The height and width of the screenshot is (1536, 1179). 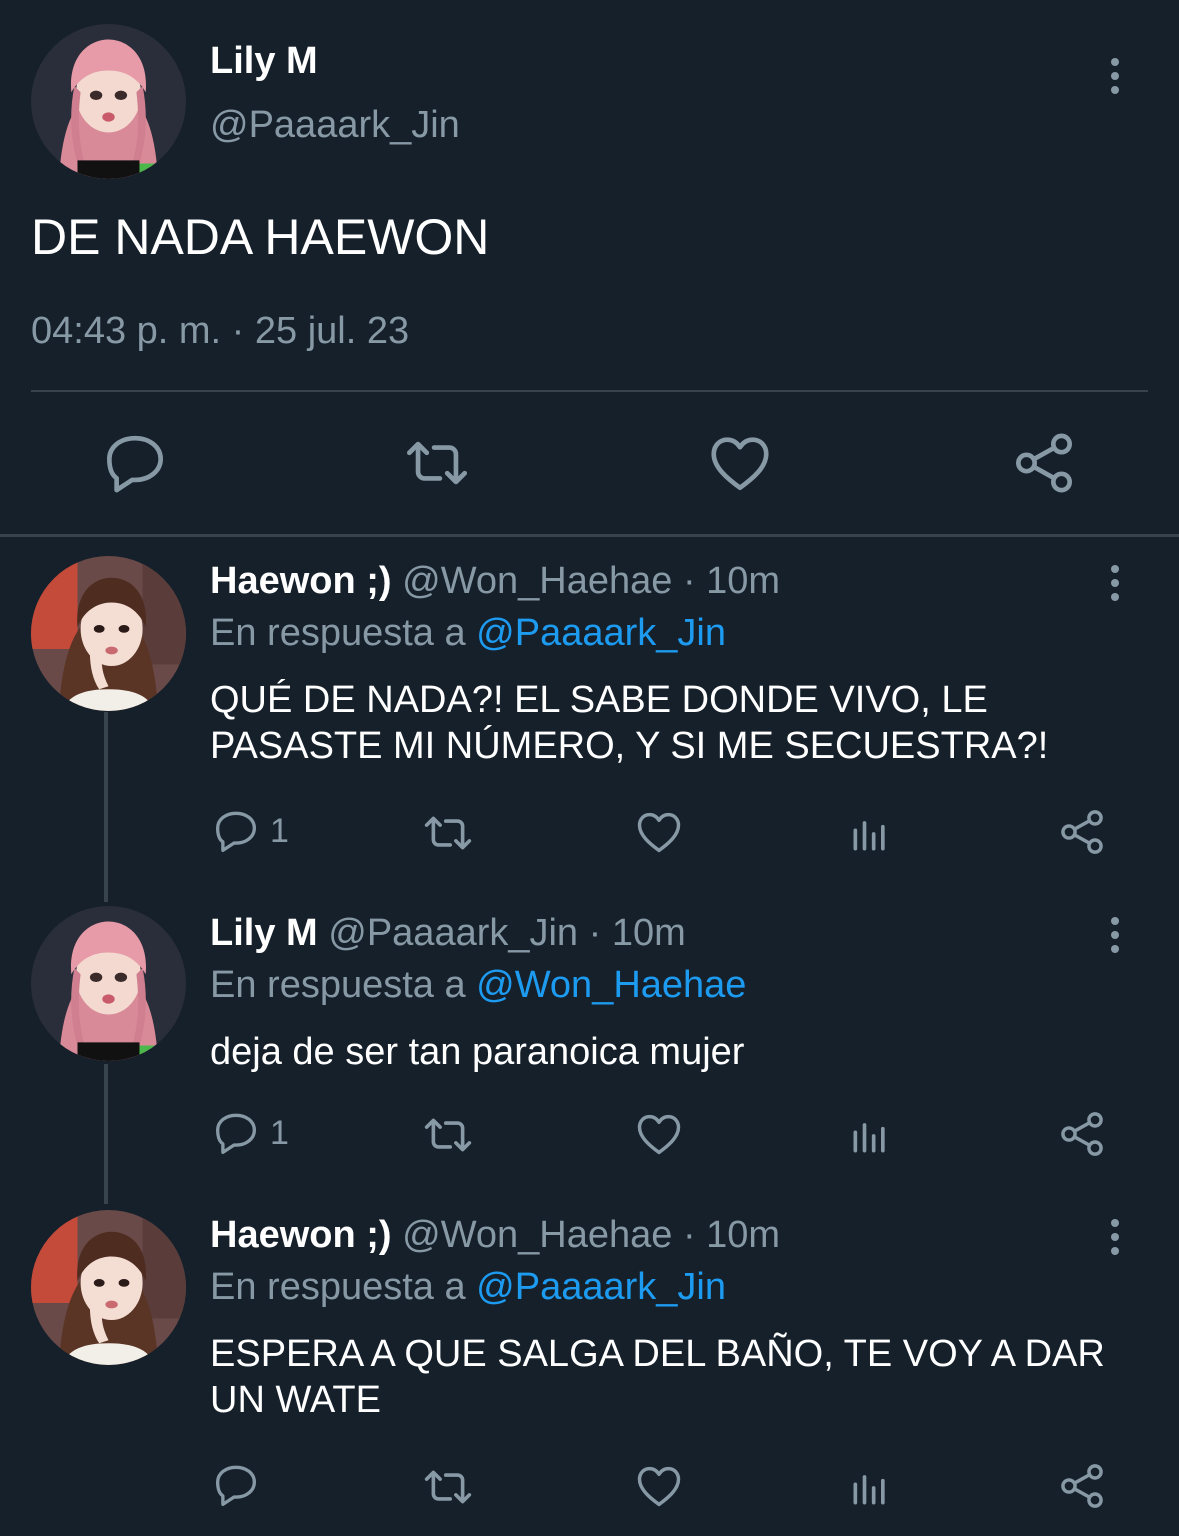 I want to click on reply-header: Lily M @Paaaark_Jin · 10m, so click(x=448, y=933).